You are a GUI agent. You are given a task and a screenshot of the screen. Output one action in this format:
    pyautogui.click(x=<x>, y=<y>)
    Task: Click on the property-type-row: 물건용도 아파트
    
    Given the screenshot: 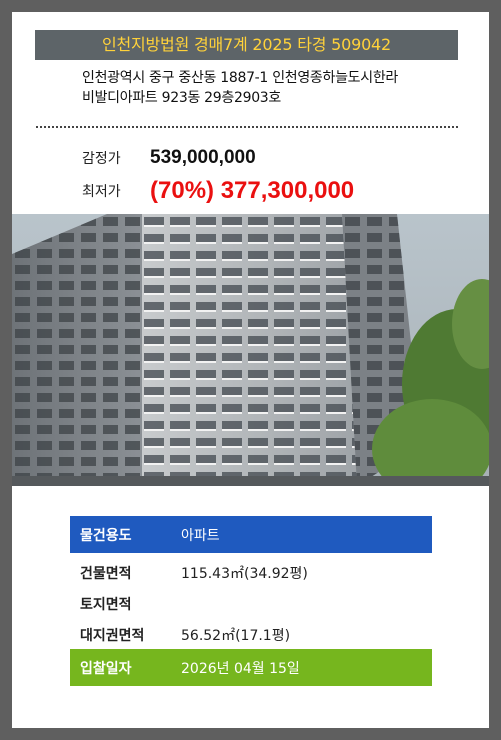 What is the action you would take?
    pyautogui.click(x=251, y=534)
    